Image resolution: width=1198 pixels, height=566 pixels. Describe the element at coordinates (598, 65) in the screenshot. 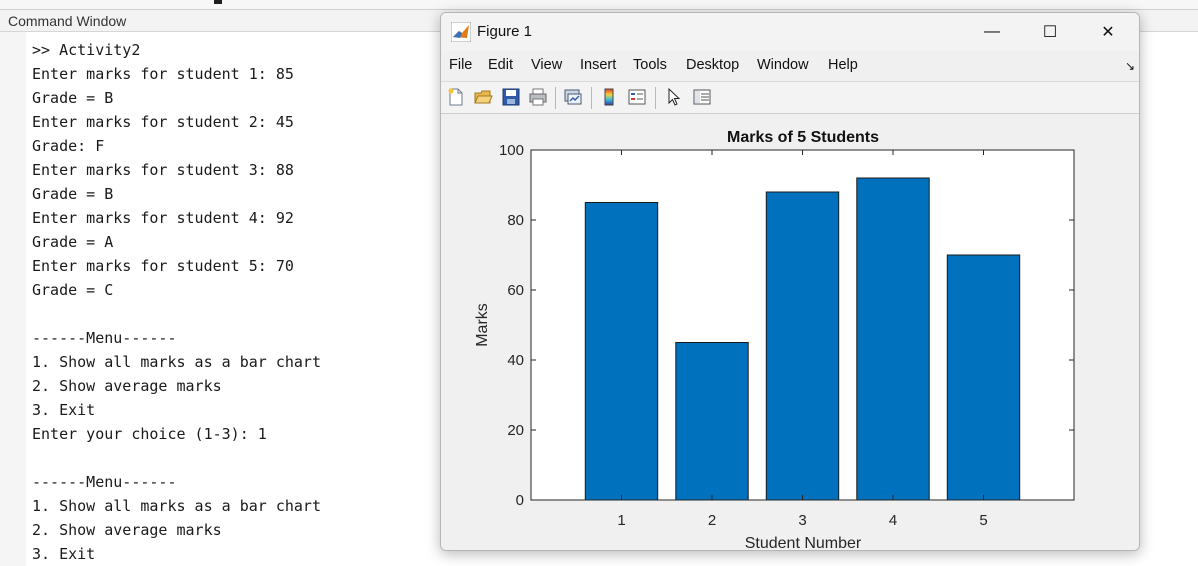

I see `menu-insert: Insert` at that location.